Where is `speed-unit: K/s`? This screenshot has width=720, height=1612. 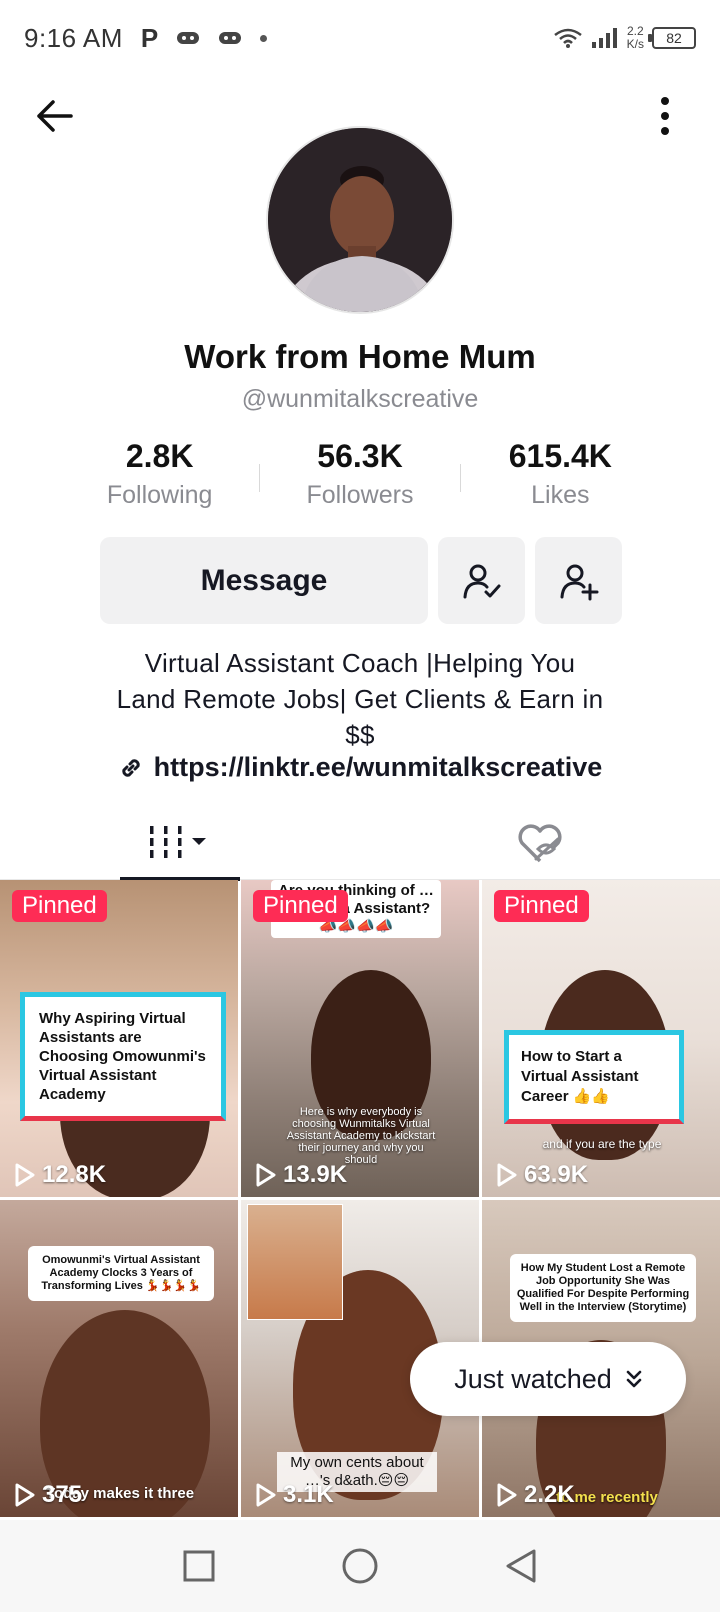 speed-unit: K/s is located at coordinates (635, 44).